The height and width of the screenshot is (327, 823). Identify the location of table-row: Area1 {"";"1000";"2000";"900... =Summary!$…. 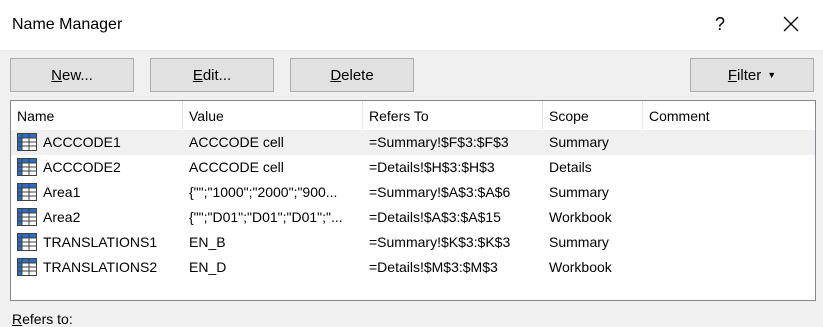
(413, 192).